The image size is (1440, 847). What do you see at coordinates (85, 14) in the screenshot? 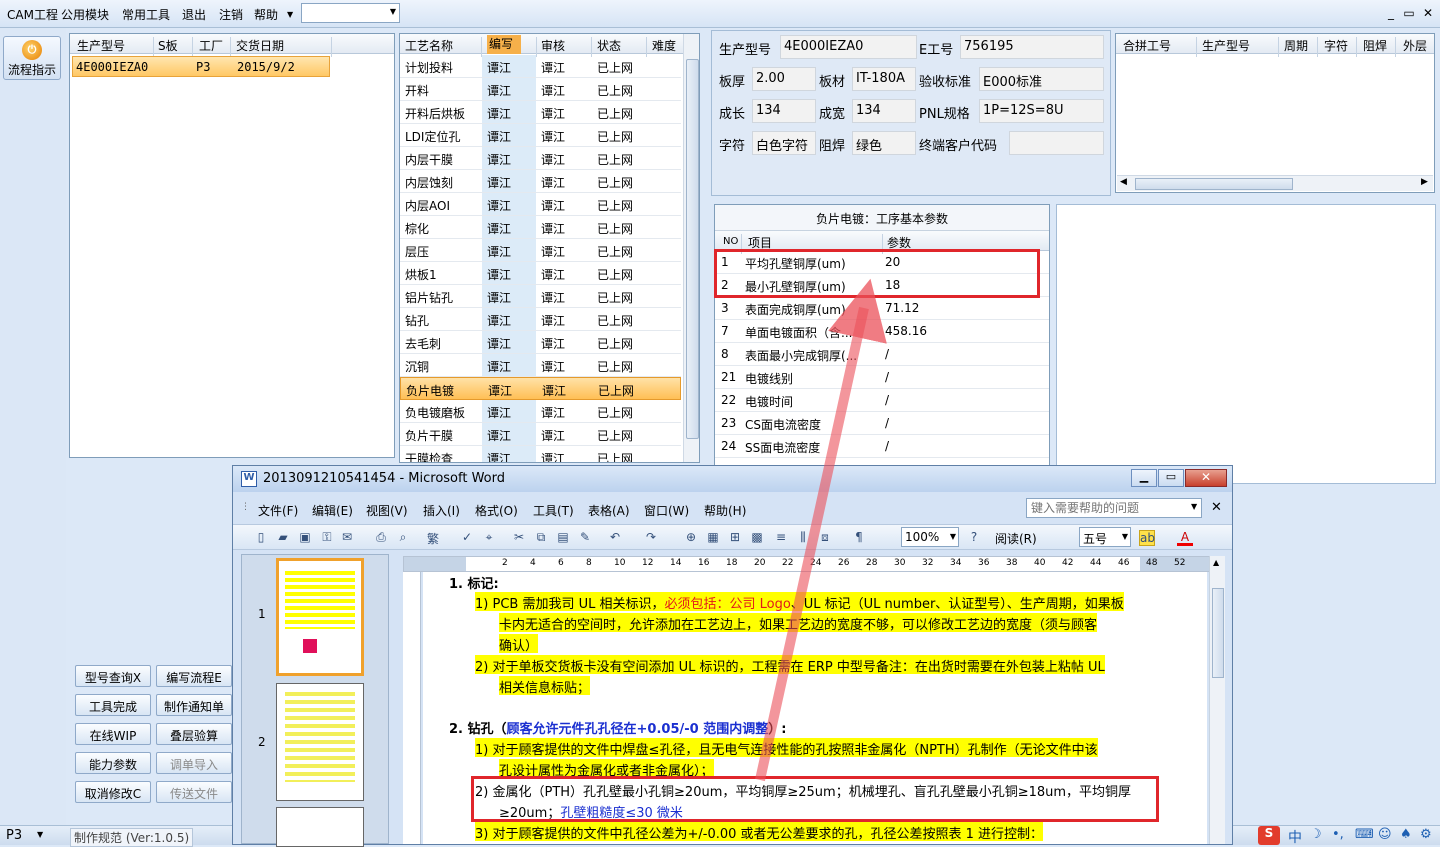
I see `menu-common-modules: 公用模块` at bounding box center [85, 14].